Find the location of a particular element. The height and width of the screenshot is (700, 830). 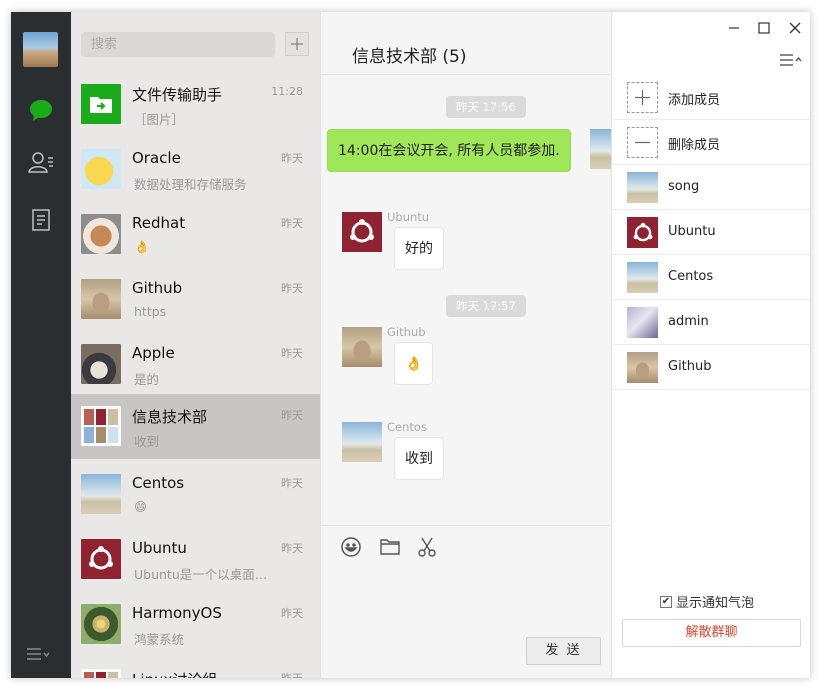

conversation-item-selected: 信息技术部 收到 昨天 is located at coordinates (195, 426).